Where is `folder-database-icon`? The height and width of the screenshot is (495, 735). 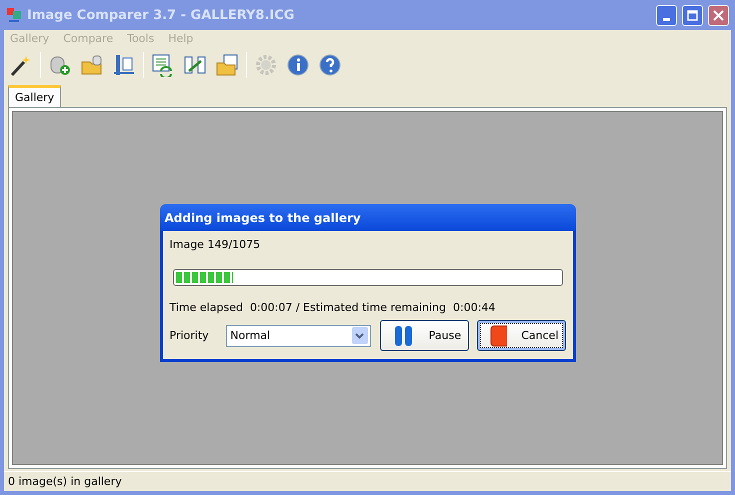
folder-database-icon is located at coordinates (92, 65).